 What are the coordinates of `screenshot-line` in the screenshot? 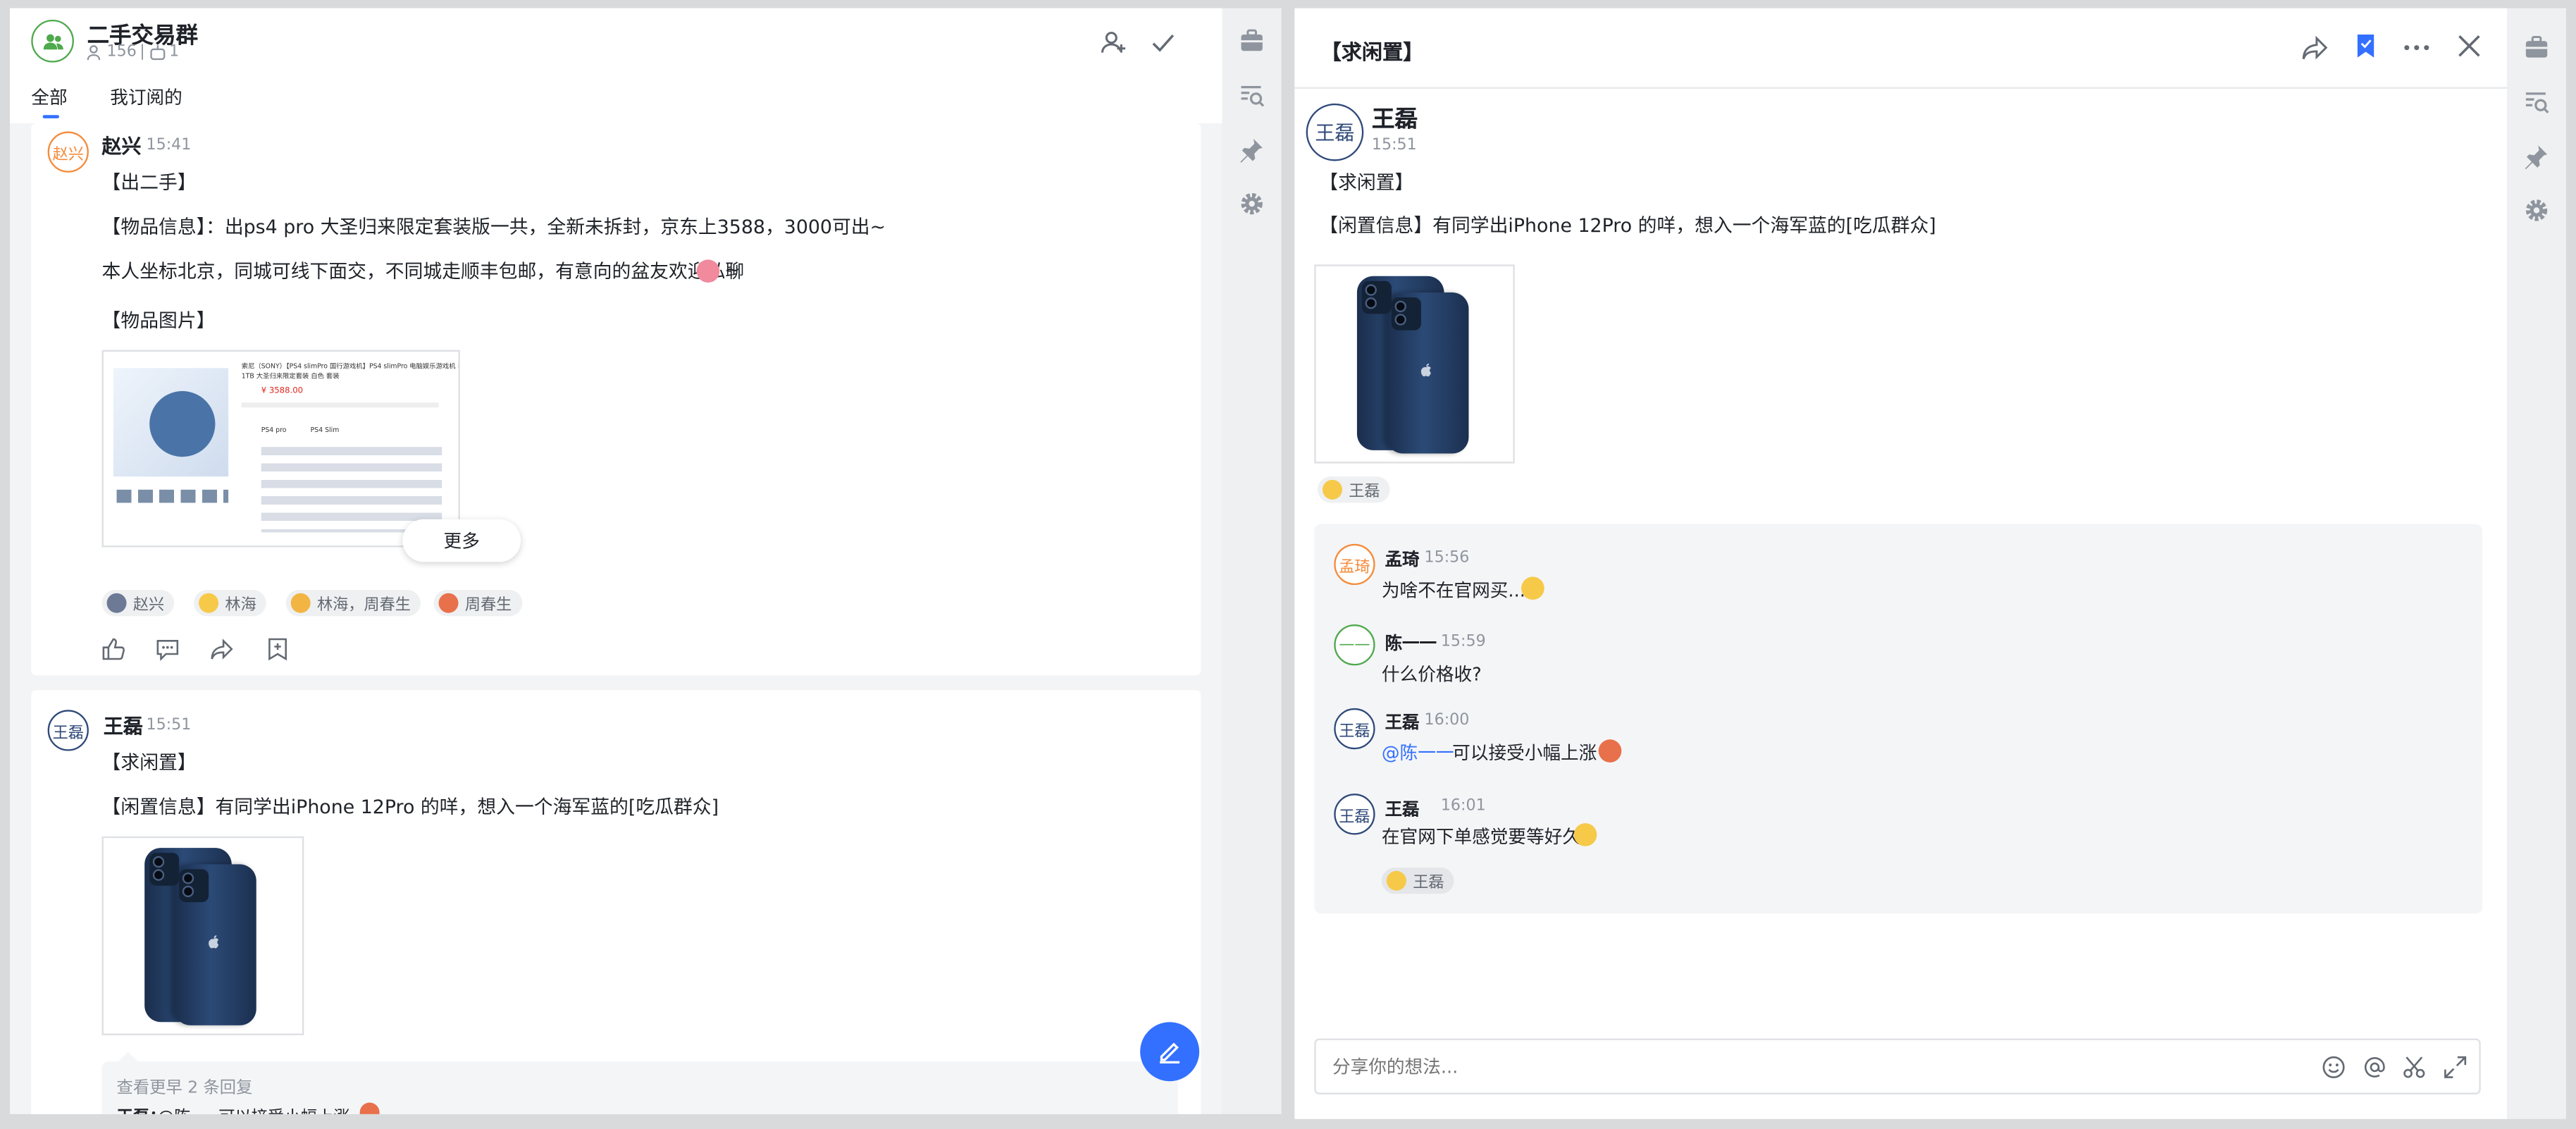 It's located at (340, 405).